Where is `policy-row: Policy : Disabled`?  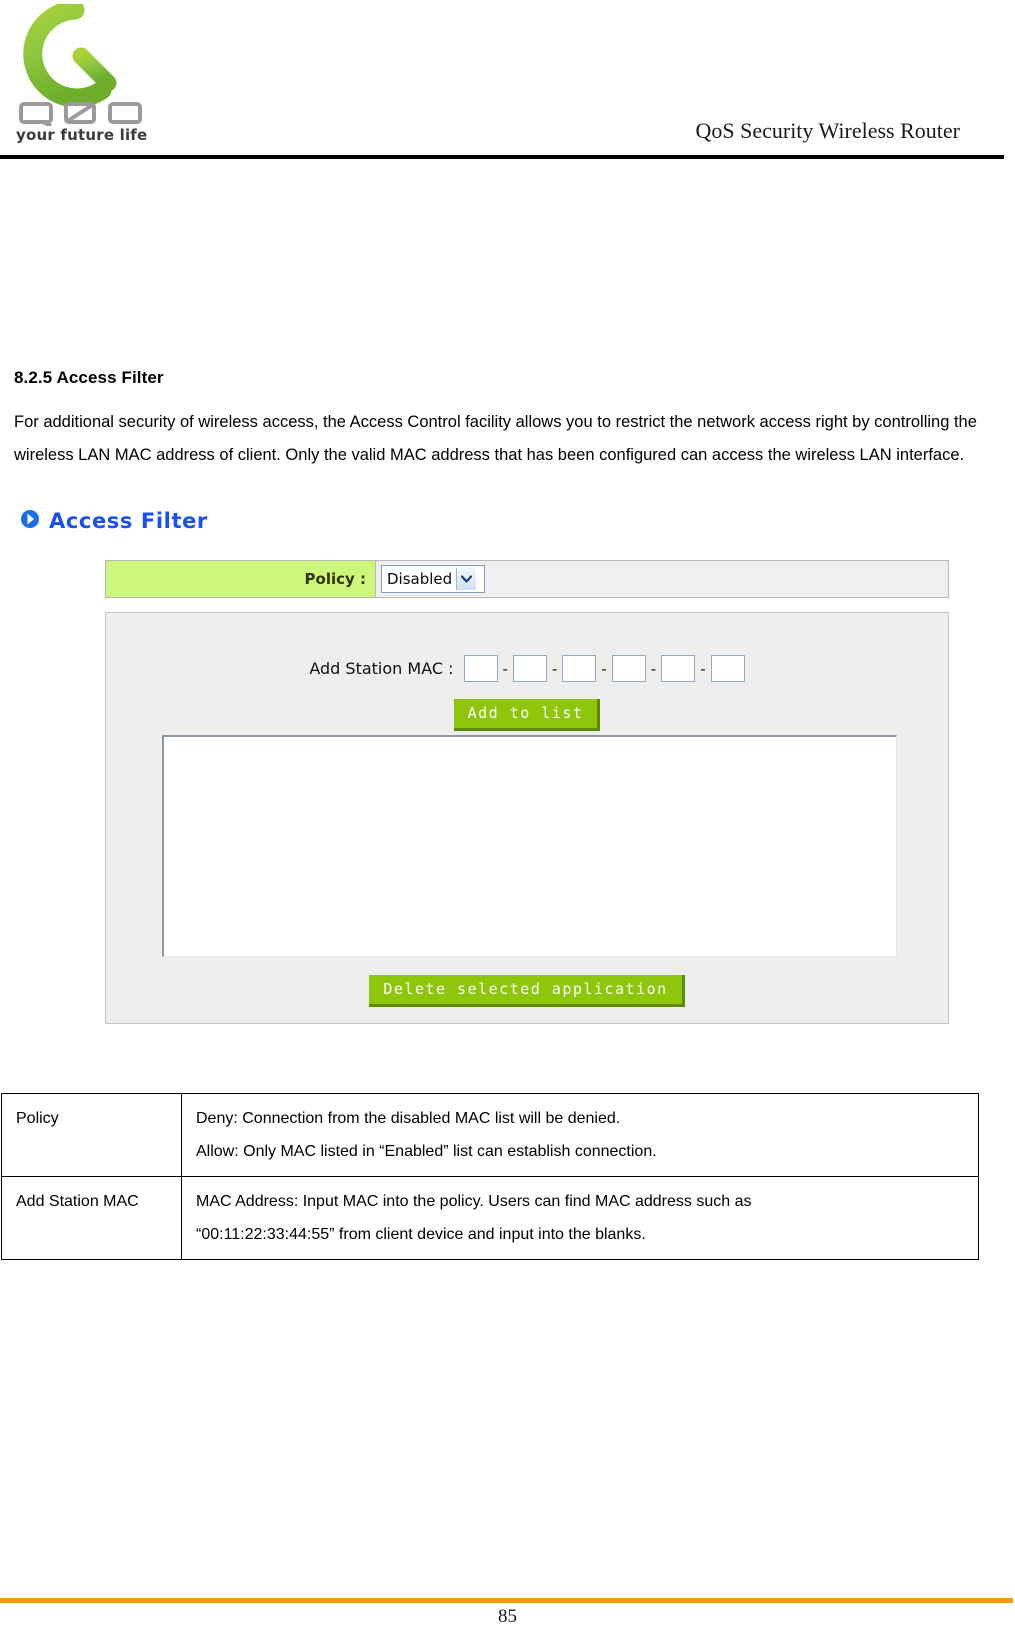 policy-row: Policy : Disabled is located at coordinates (527, 579).